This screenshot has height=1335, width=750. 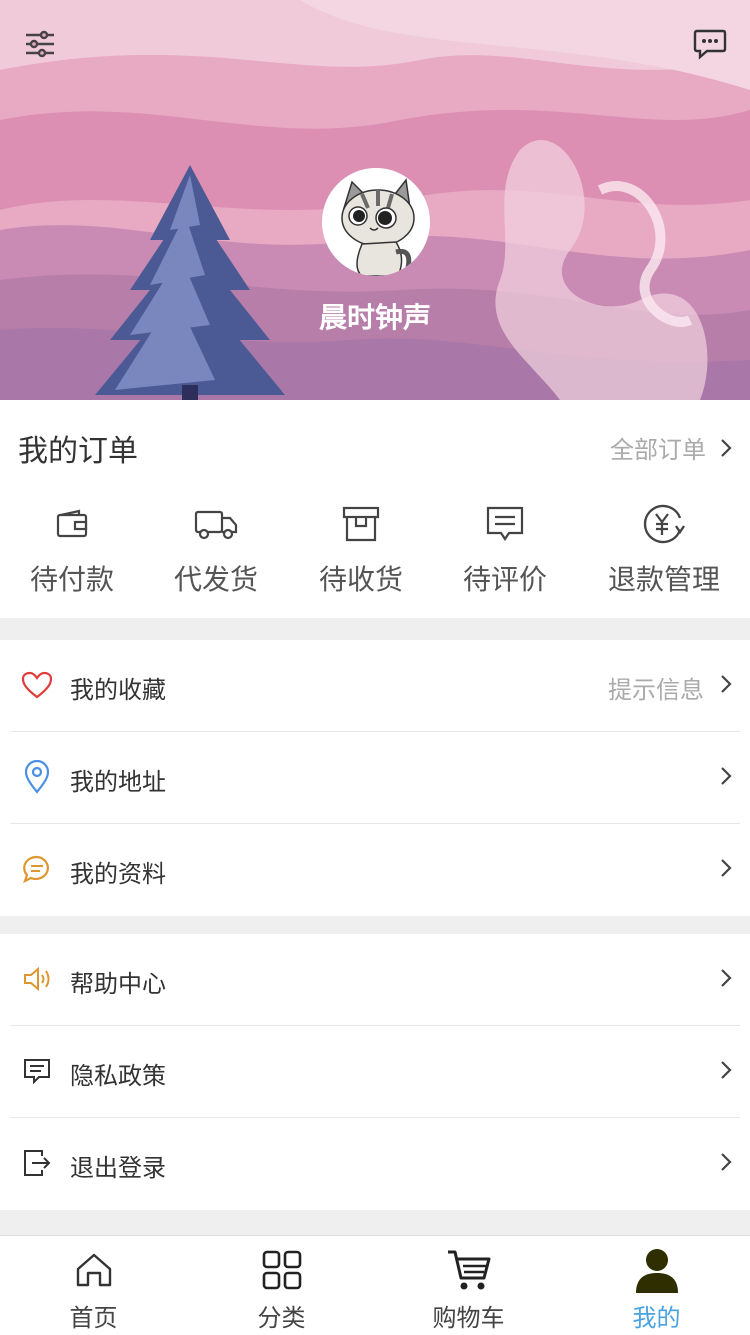 What do you see at coordinates (118, 1168) in the screenshot?
I see `menu-item-label: 退出登录` at bounding box center [118, 1168].